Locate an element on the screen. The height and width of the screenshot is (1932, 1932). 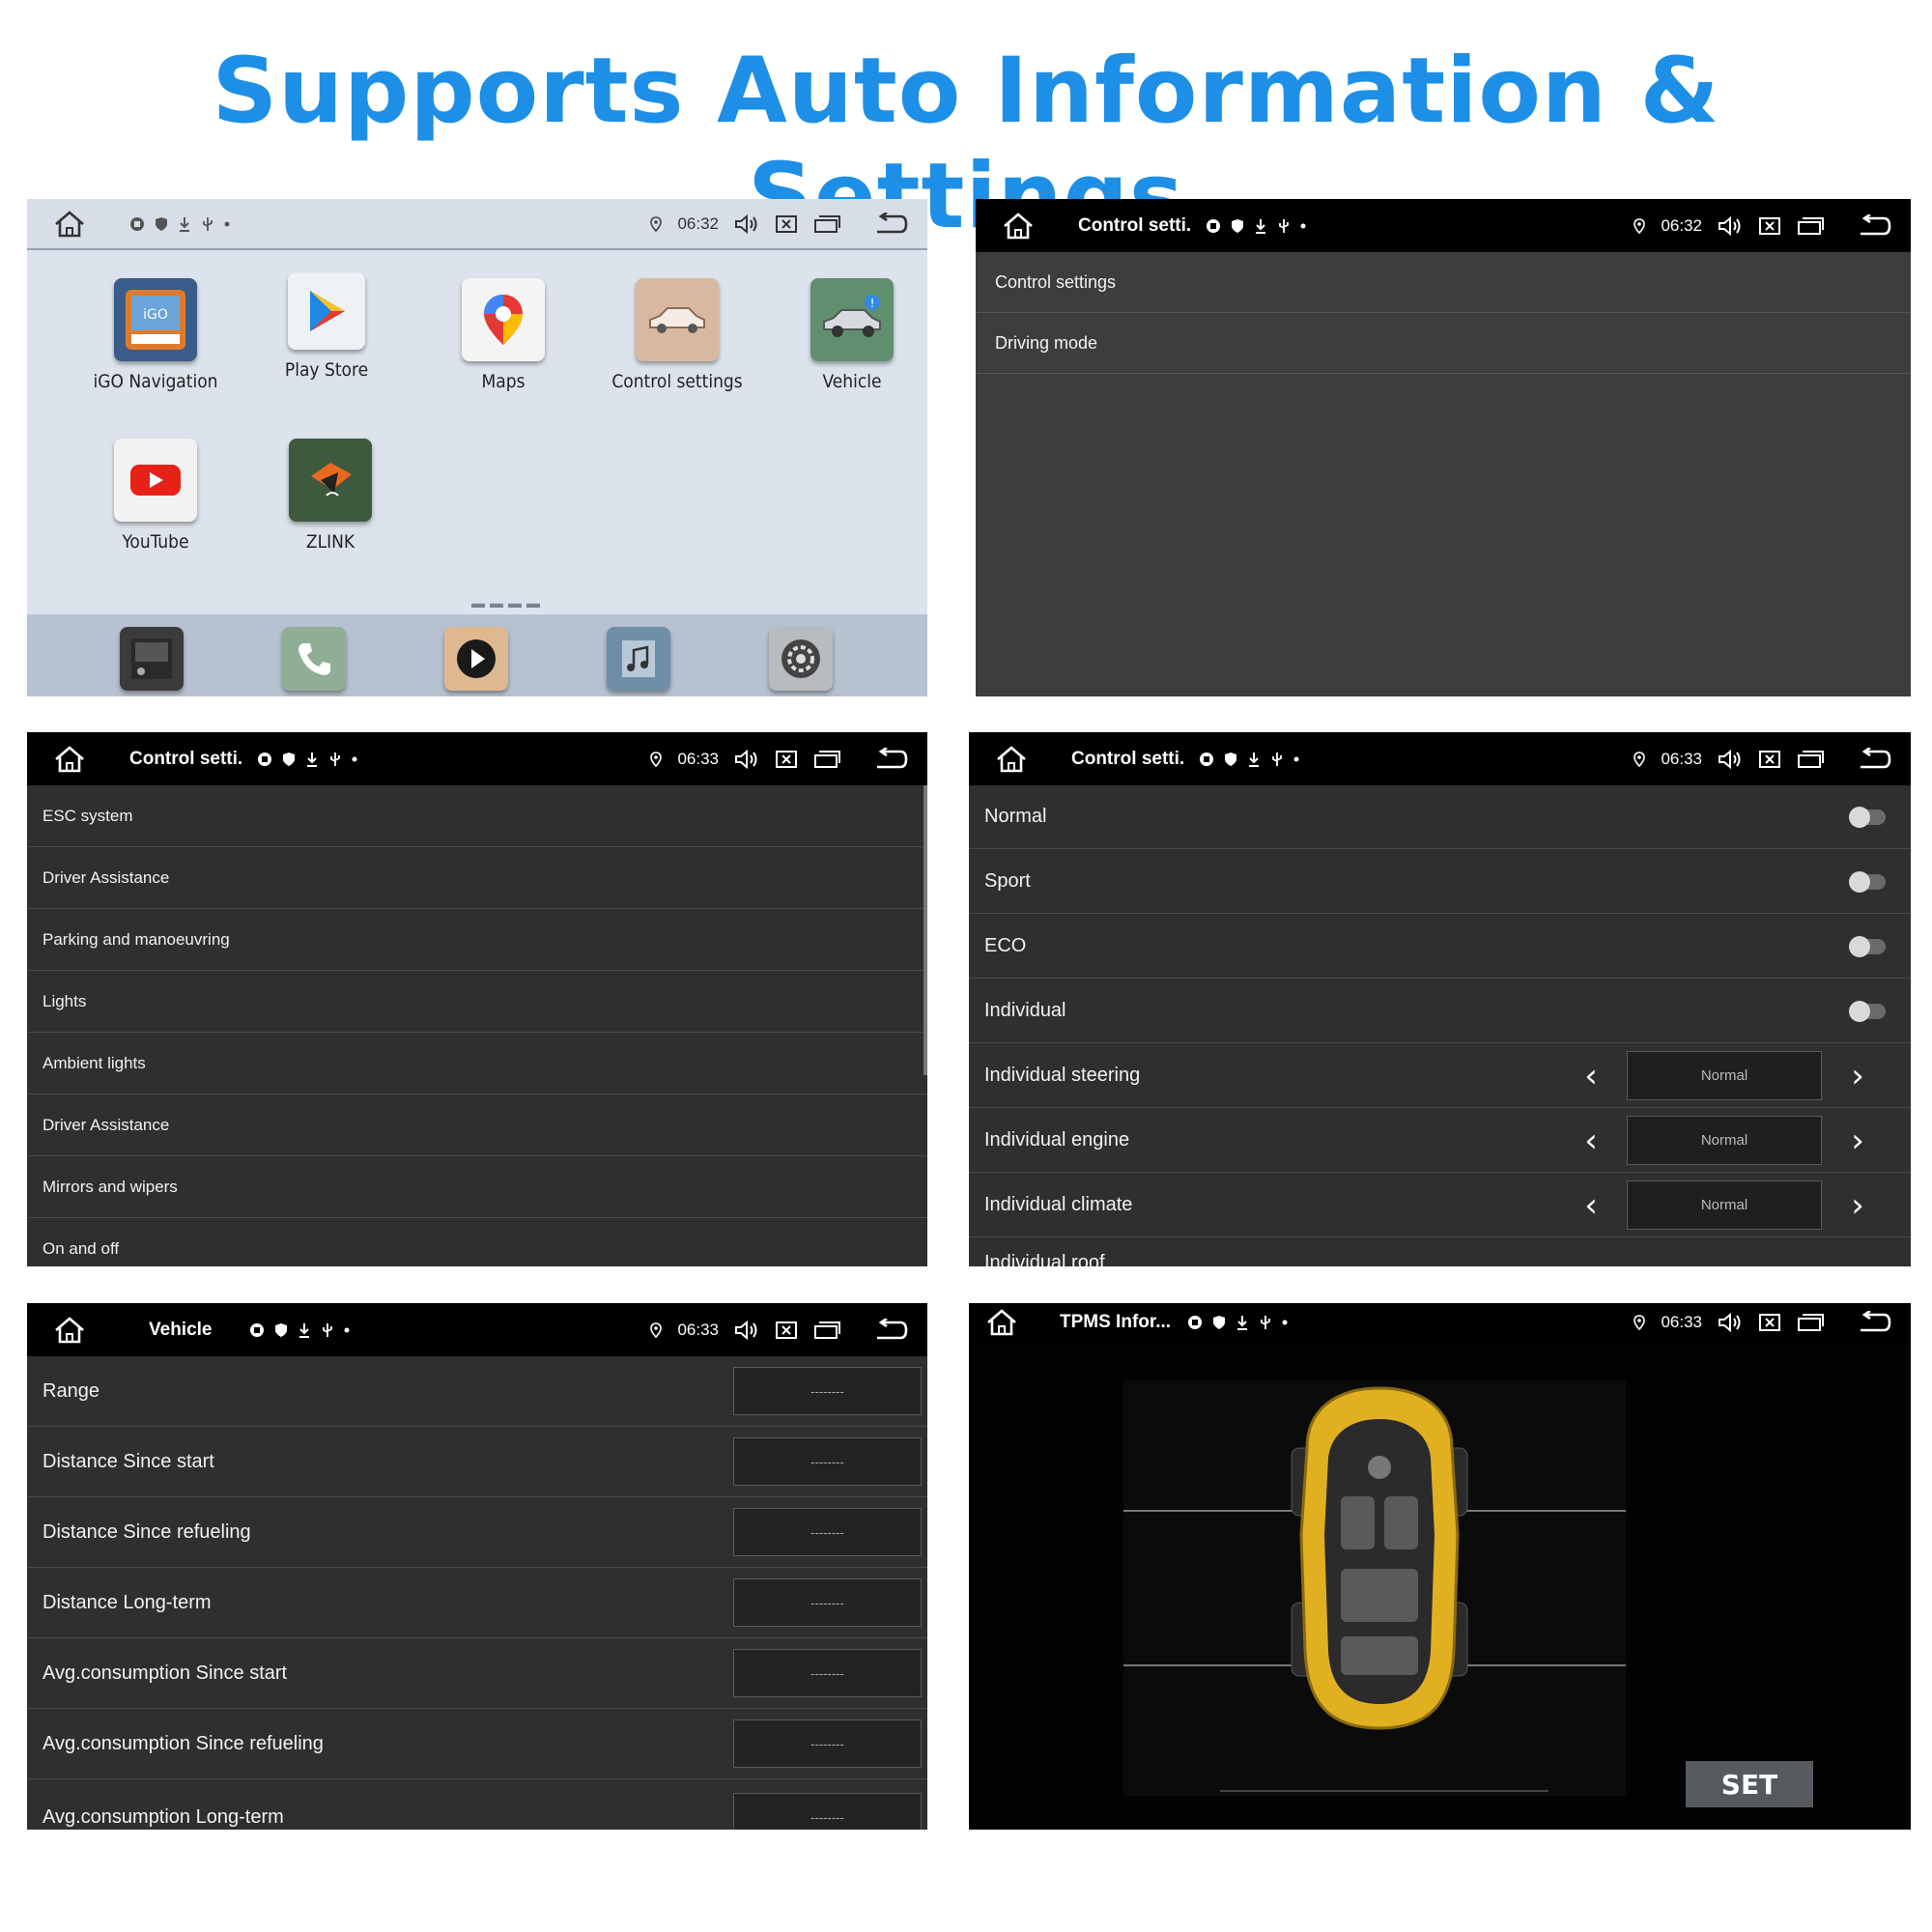
app-youtube: YouTube is located at coordinates (155, 496).